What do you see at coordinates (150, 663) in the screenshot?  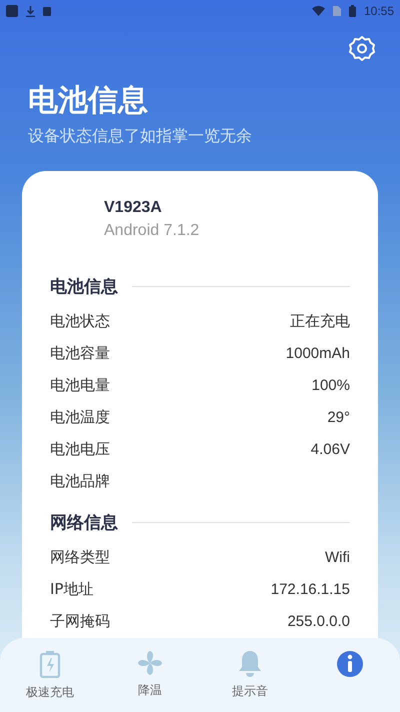 I see `fan-icon` at bounding box center [150, 663].